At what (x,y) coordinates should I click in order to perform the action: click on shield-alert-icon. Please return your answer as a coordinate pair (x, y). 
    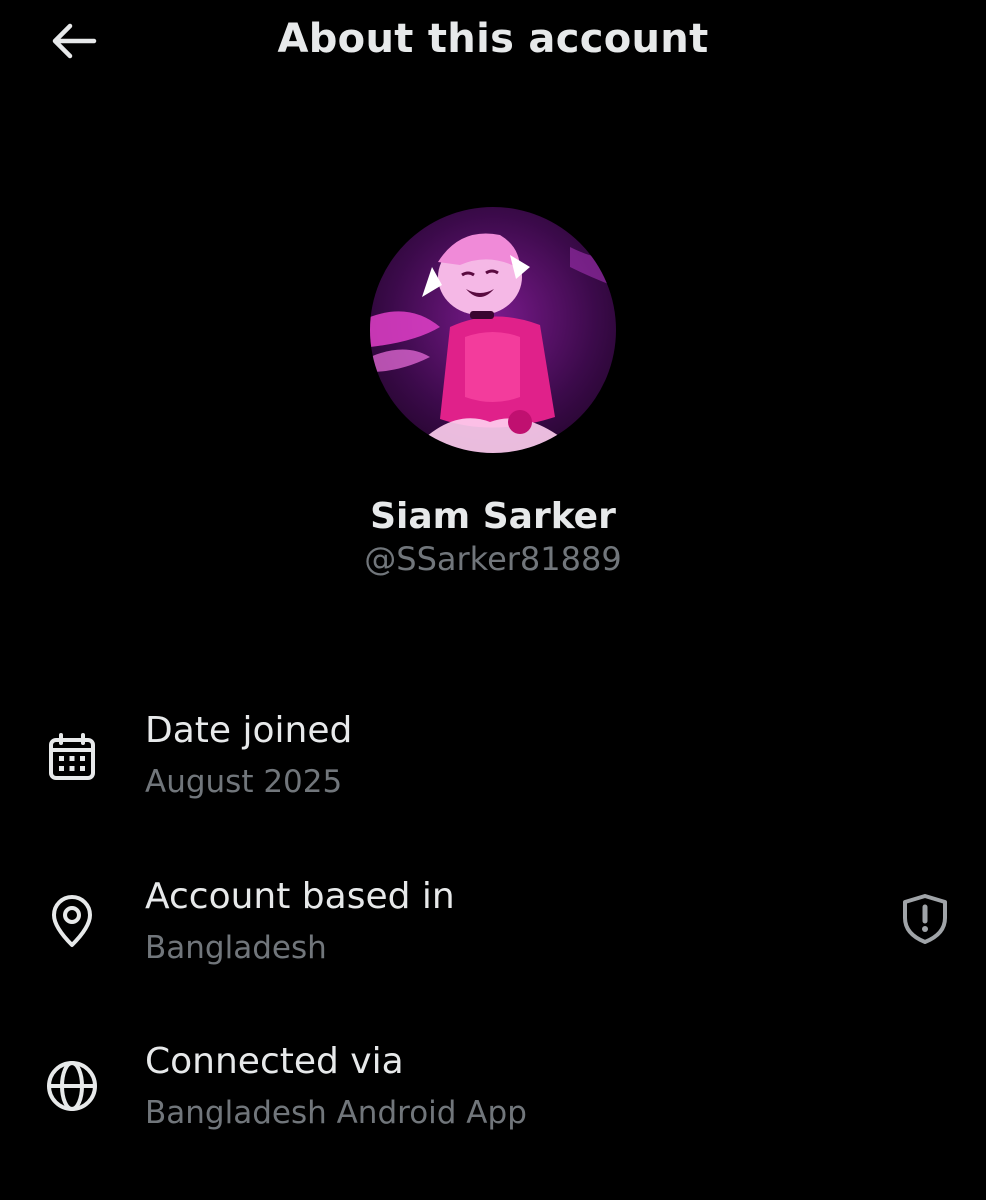
    Looking at the image, I should click on (925, 921).